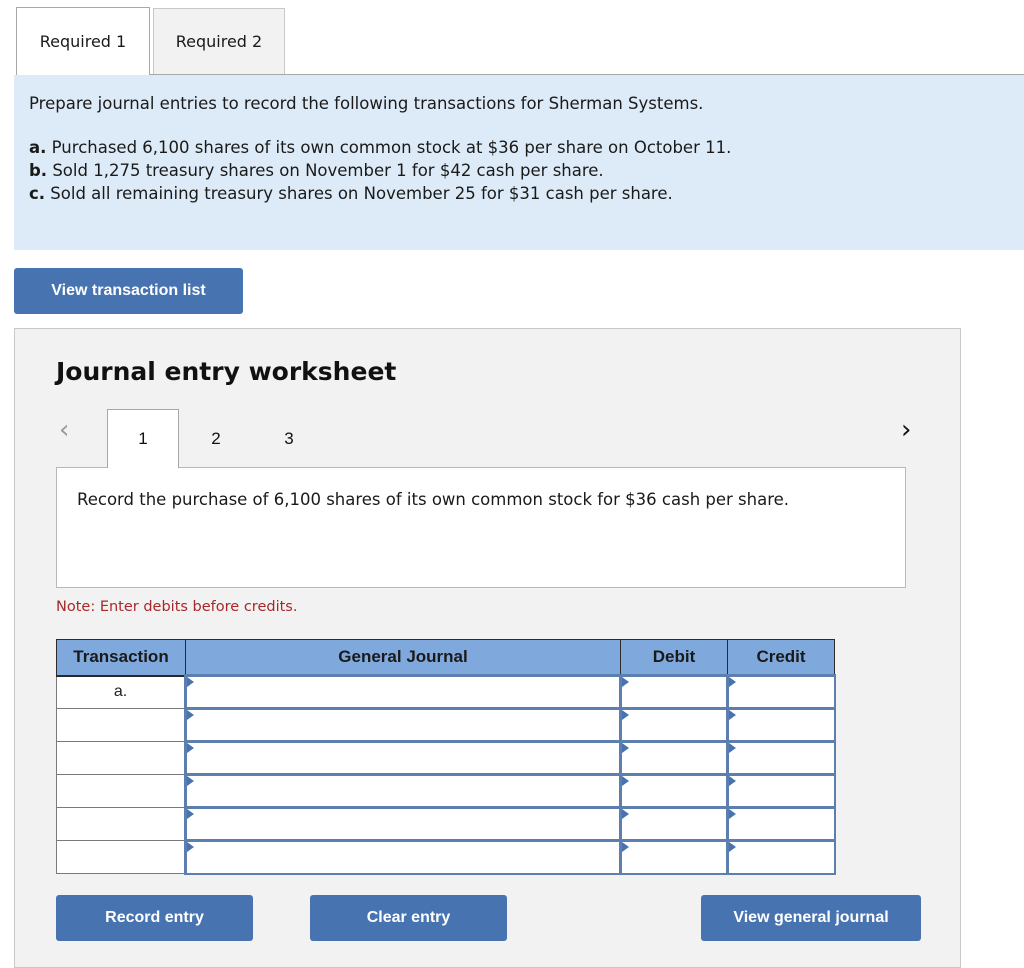  I want to click on entry-page-tabs: 1 2 3, so click(217, 438).